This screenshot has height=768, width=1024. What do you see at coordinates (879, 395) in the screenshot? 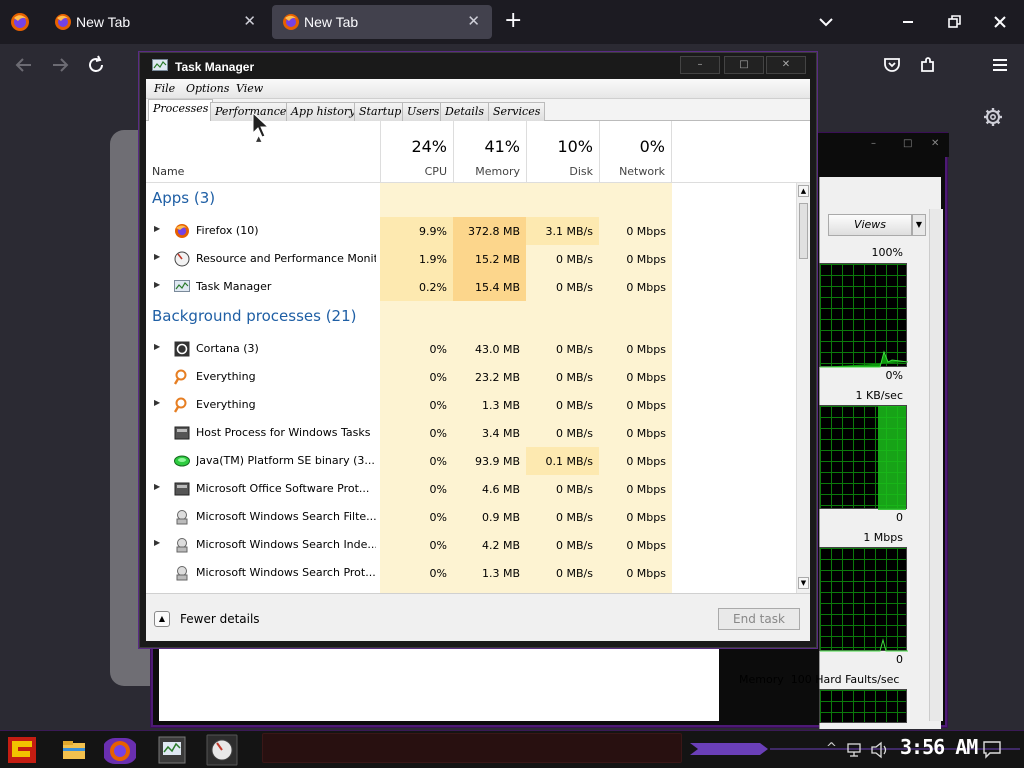
I see `disk-graph-max-label: 1 KB/sec` at bounding box center [879, 395].